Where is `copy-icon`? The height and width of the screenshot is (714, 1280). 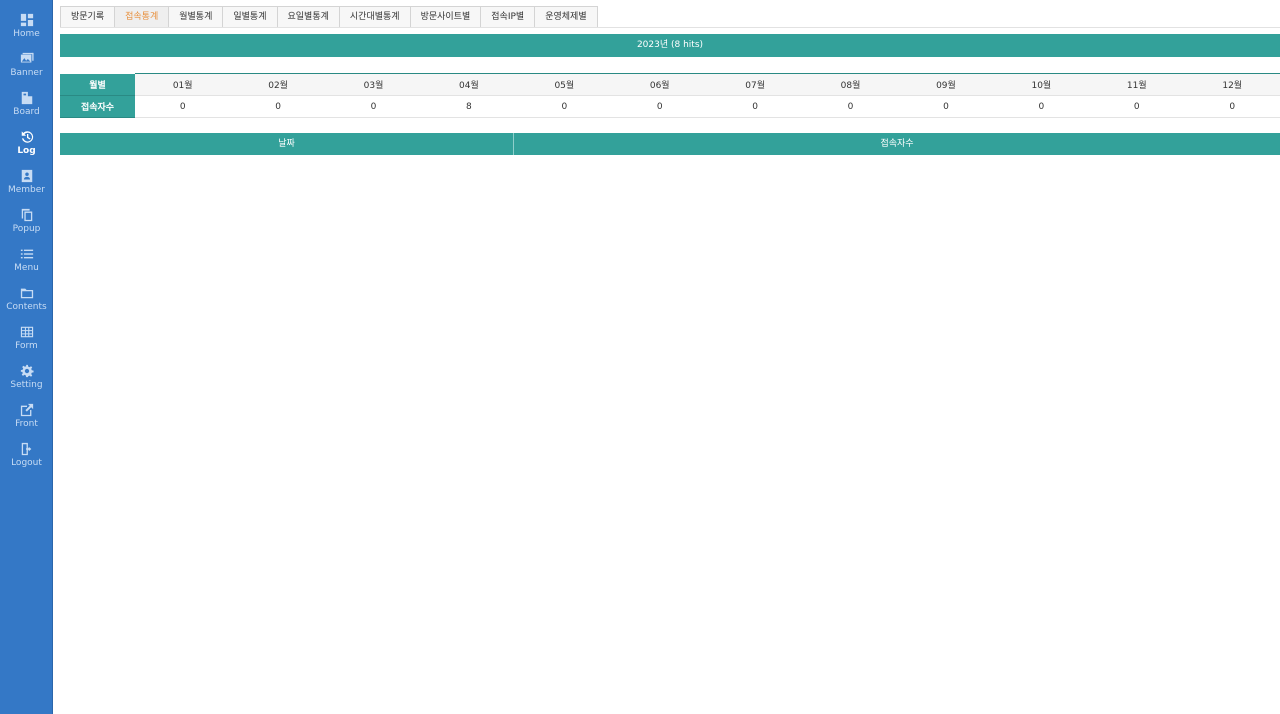
copy-icon is located at coordinates (26, 215).